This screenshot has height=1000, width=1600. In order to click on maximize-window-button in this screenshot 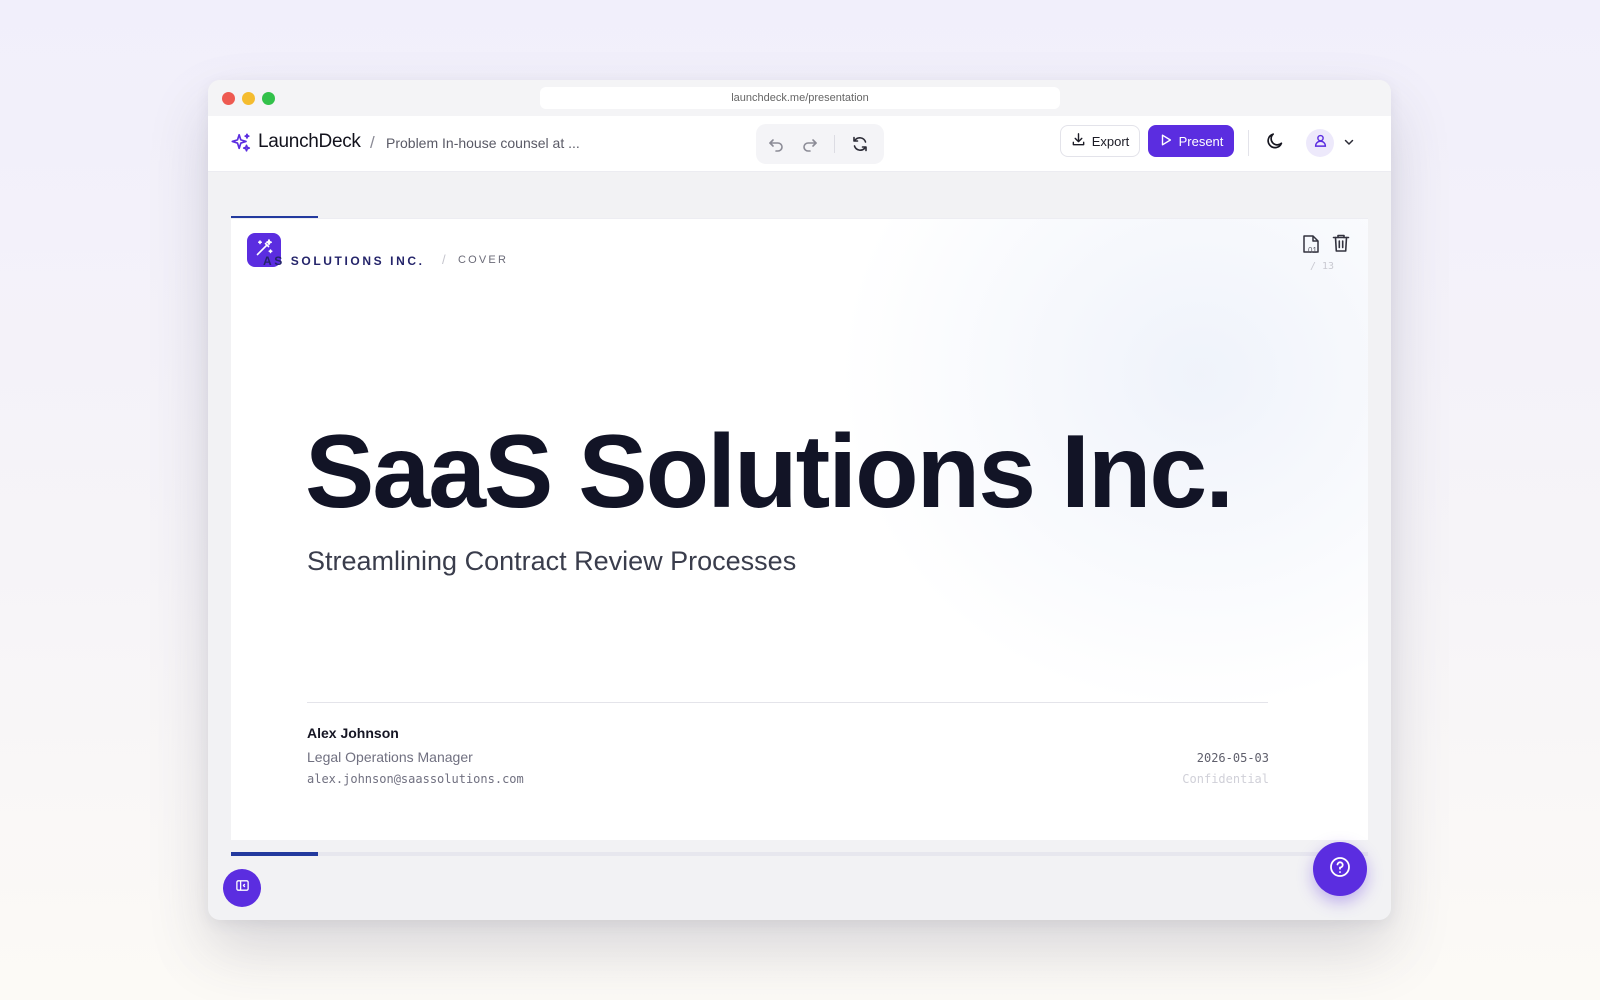, I will do `click(268, 98)`.